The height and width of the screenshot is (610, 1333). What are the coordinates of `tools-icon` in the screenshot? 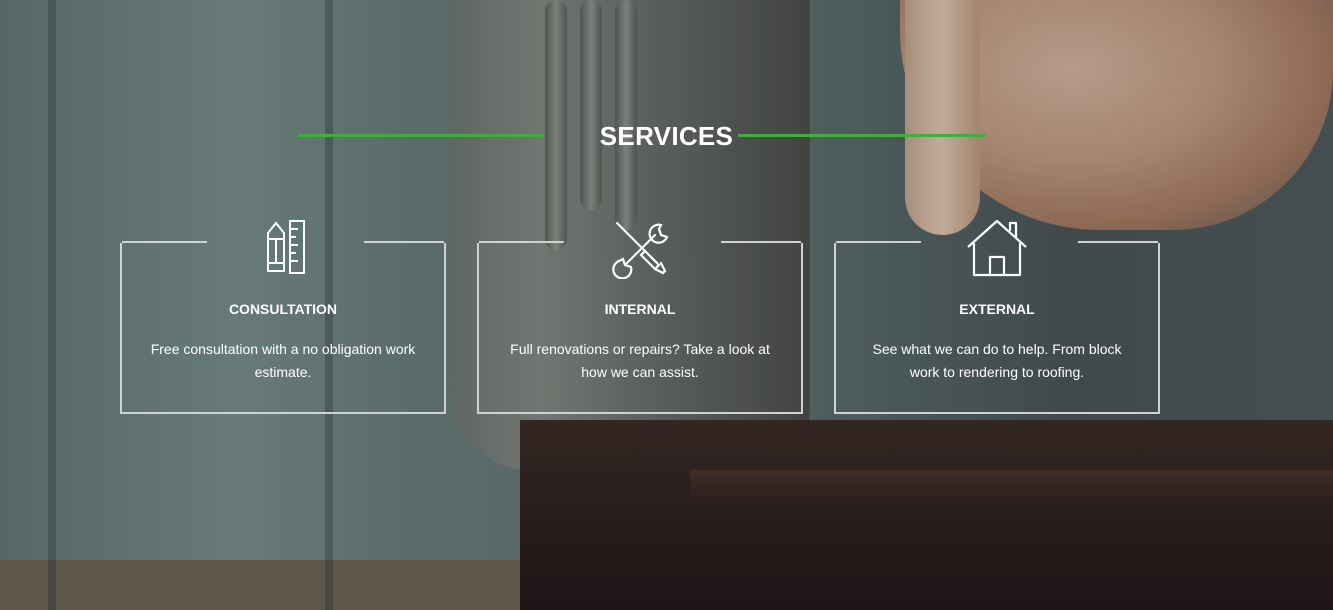 It's located at (640, 250).